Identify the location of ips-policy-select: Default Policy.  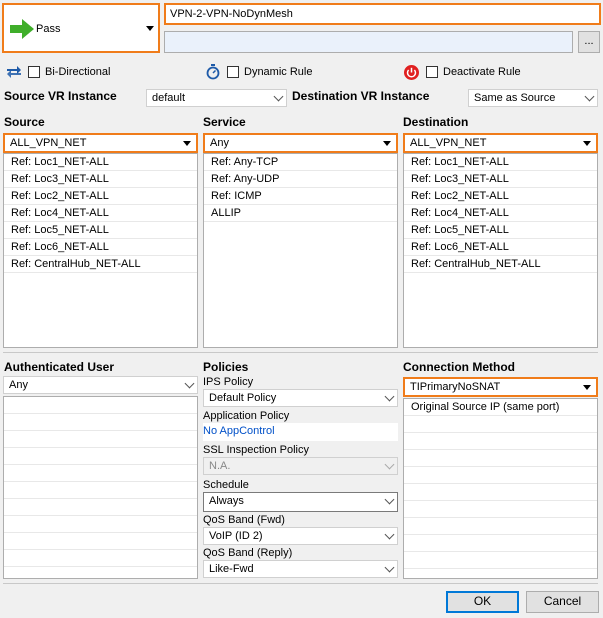
(300, 398).